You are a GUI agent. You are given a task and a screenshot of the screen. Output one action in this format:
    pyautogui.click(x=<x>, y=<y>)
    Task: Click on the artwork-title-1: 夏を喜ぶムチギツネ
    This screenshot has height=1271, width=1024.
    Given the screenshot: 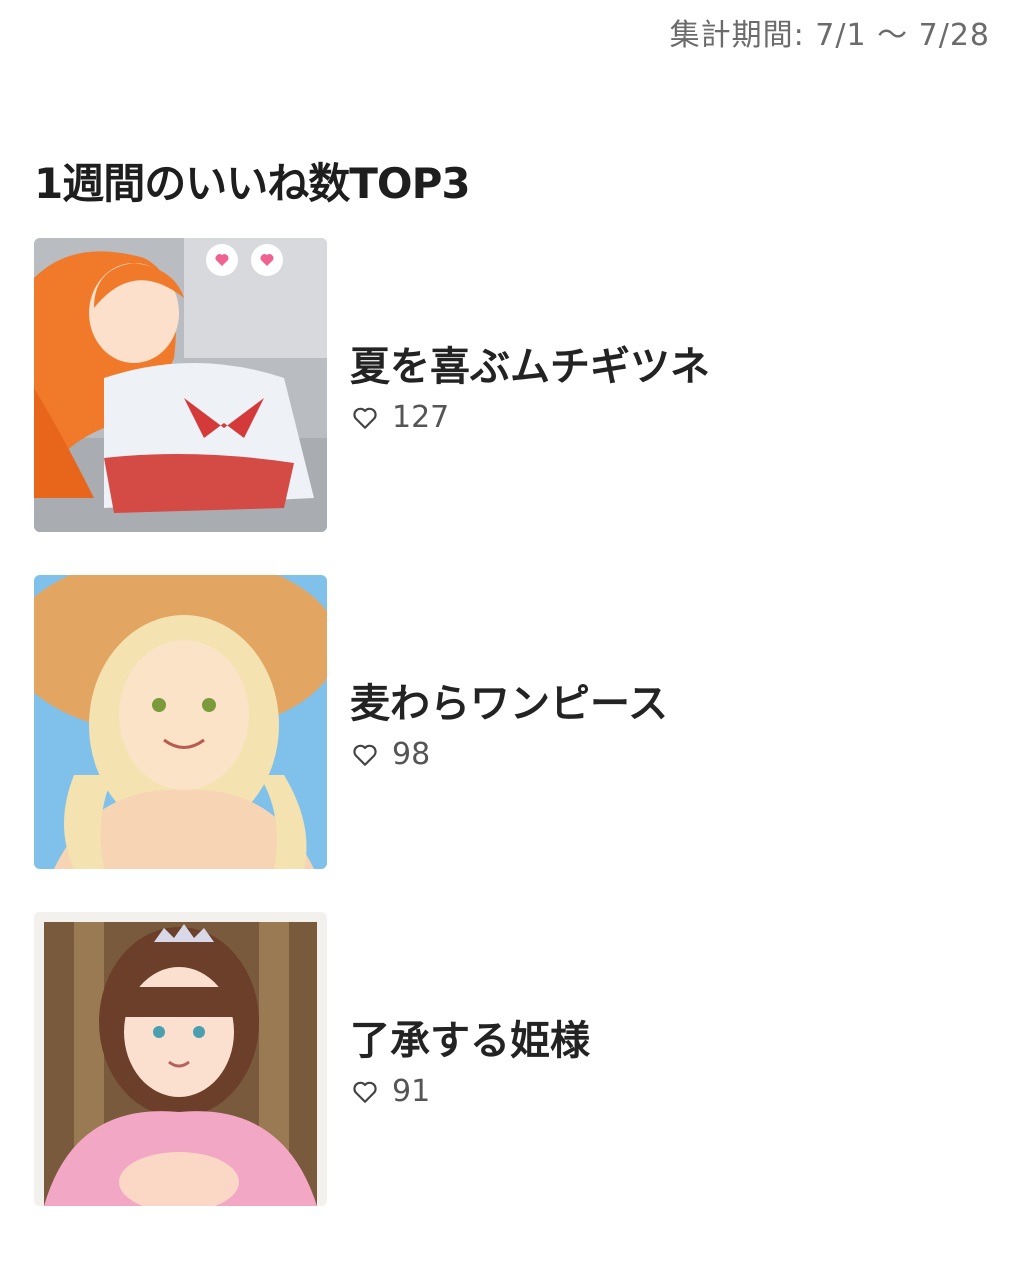 What is the action you would take?
    pyautogui.click(x=530, y=363)
    